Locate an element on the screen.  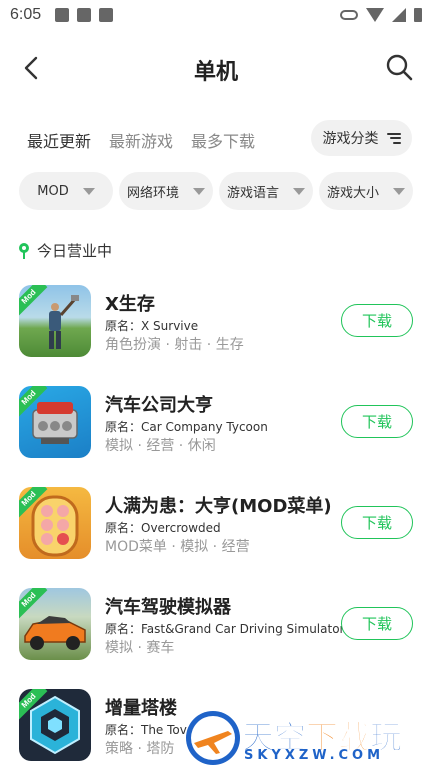
tab-label: 最多下载 is located at coordinates (223, 141).